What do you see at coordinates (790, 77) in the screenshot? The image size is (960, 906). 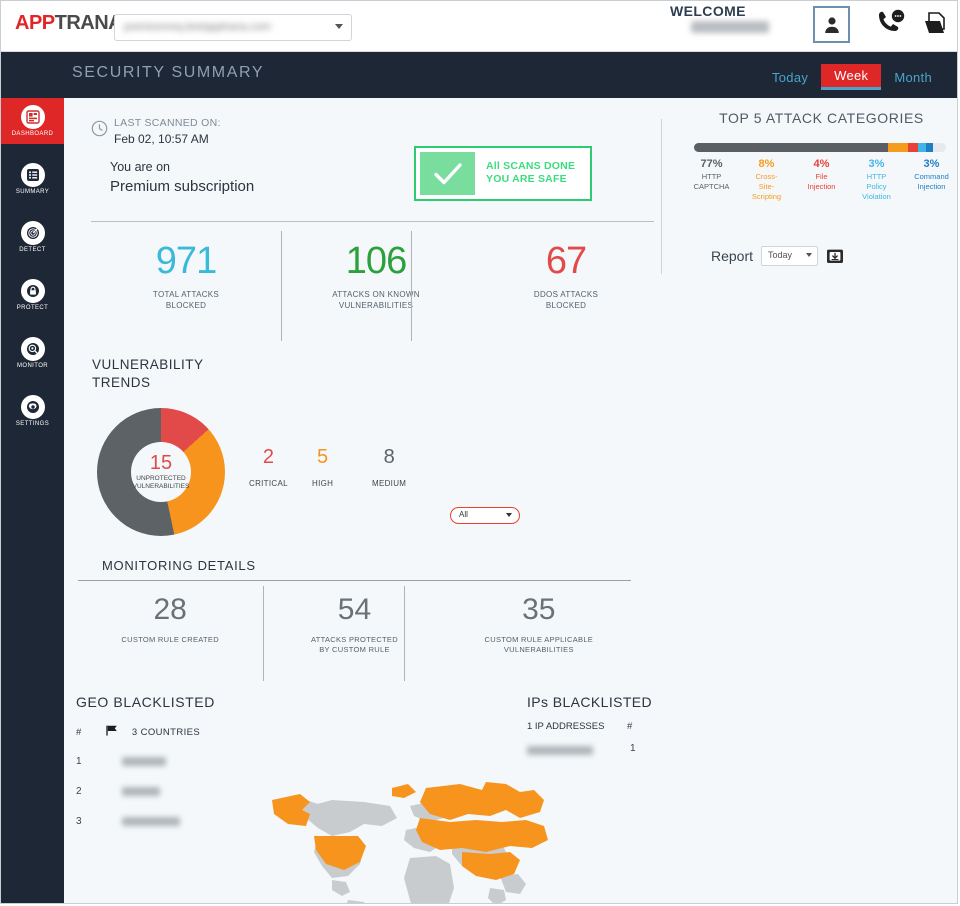 I see `tab-today: Today` at bounding box center [790, 77].